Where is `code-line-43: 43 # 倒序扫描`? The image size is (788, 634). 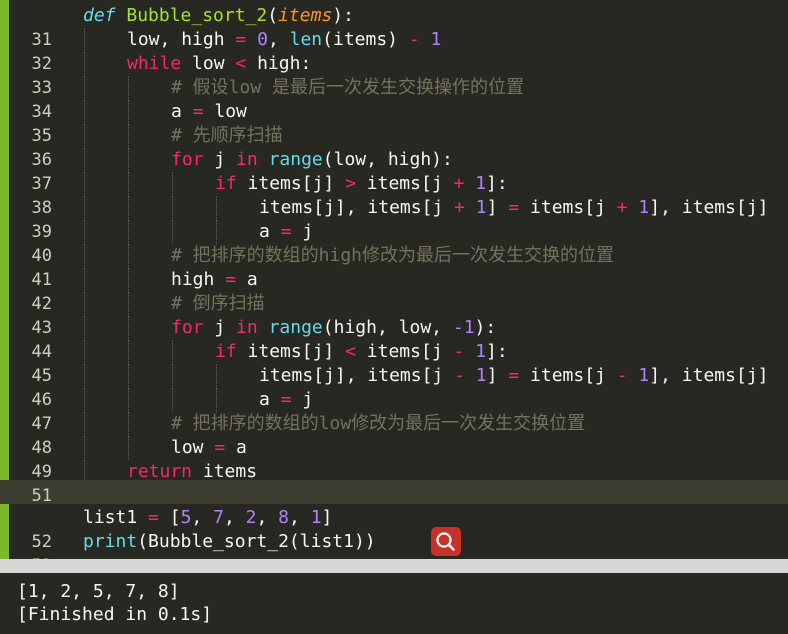 code-line-43: 43 # 倒序扫描 is located at coordinates (394, 315).